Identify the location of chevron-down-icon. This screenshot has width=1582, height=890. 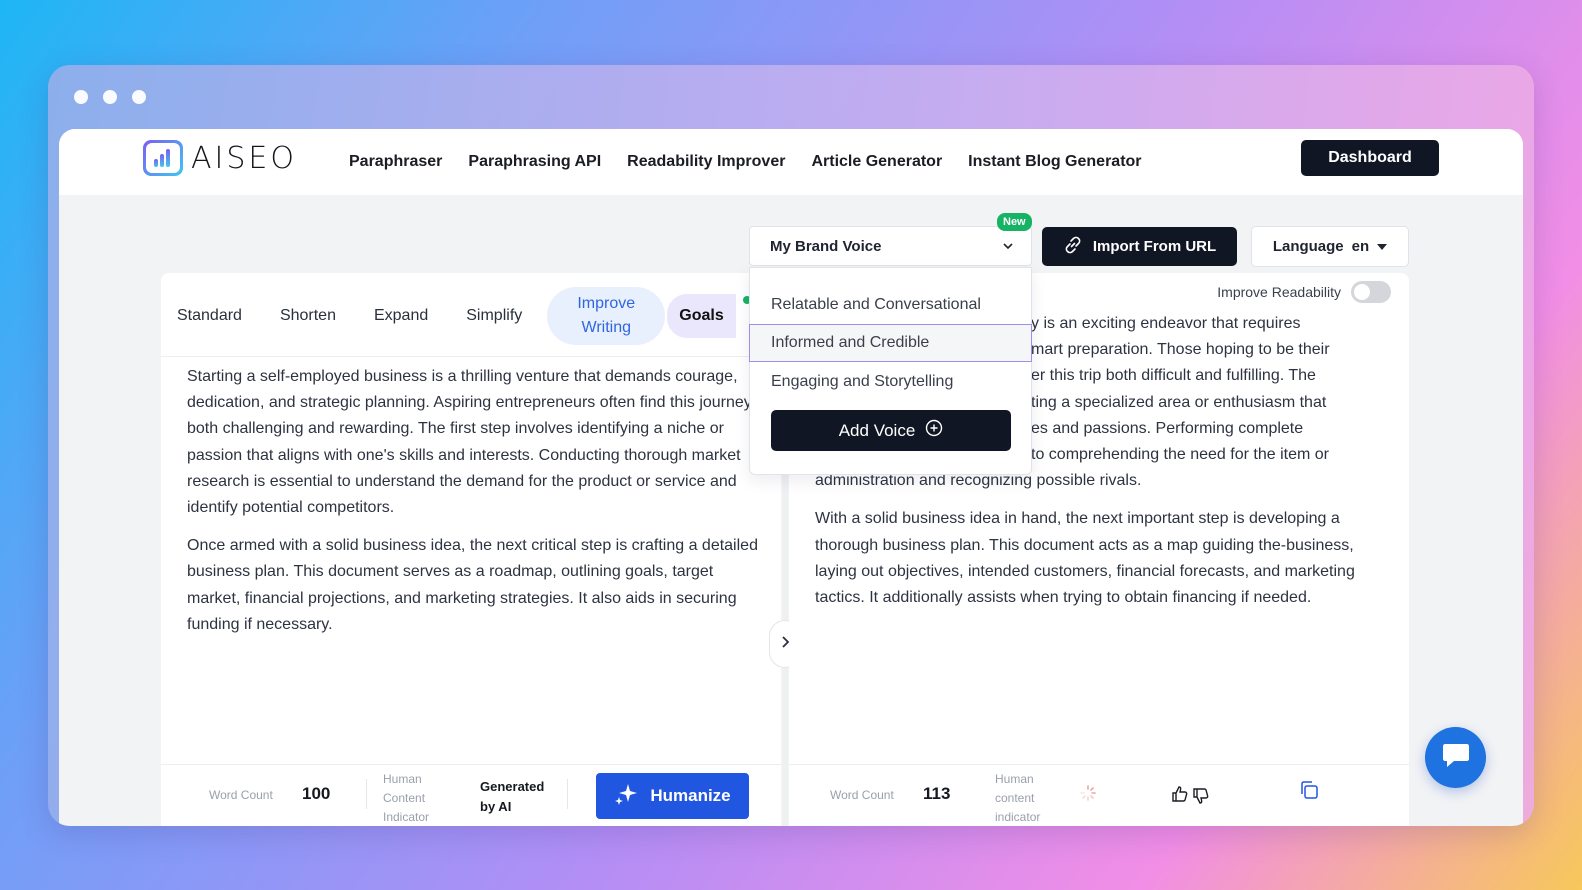
(1008, 246).